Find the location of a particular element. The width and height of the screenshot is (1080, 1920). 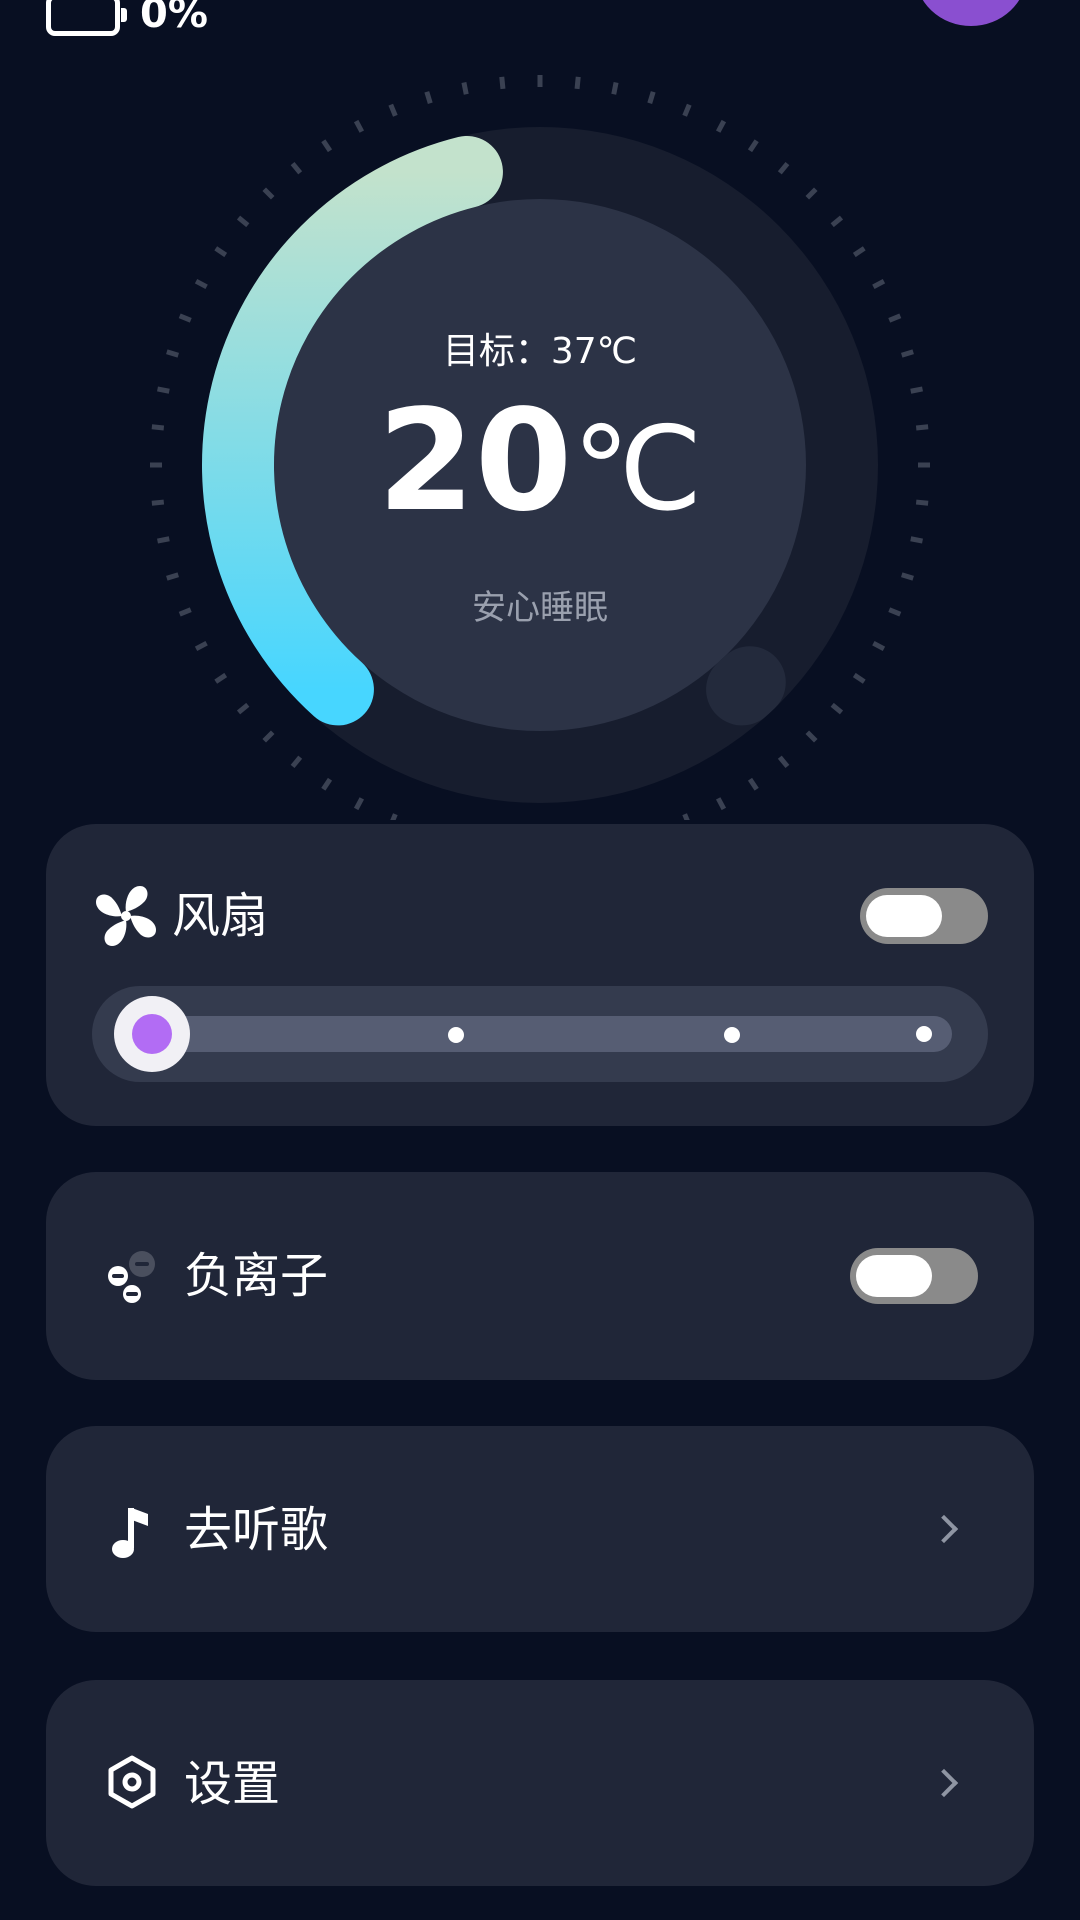

negative-ion-label: 负离子 is located at coordinates (256, 1276).